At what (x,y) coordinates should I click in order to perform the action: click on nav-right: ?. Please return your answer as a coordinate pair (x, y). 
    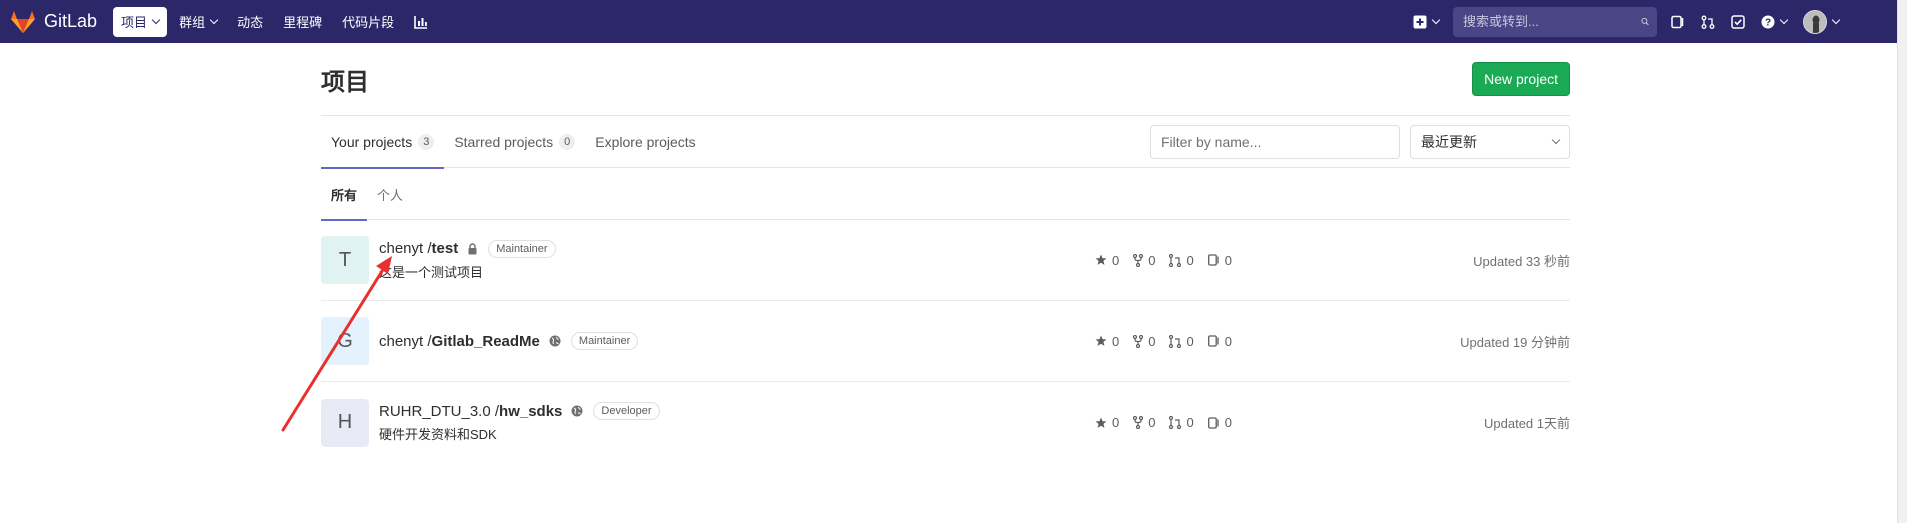
    Looking at the image, I should click on (1626, 21).